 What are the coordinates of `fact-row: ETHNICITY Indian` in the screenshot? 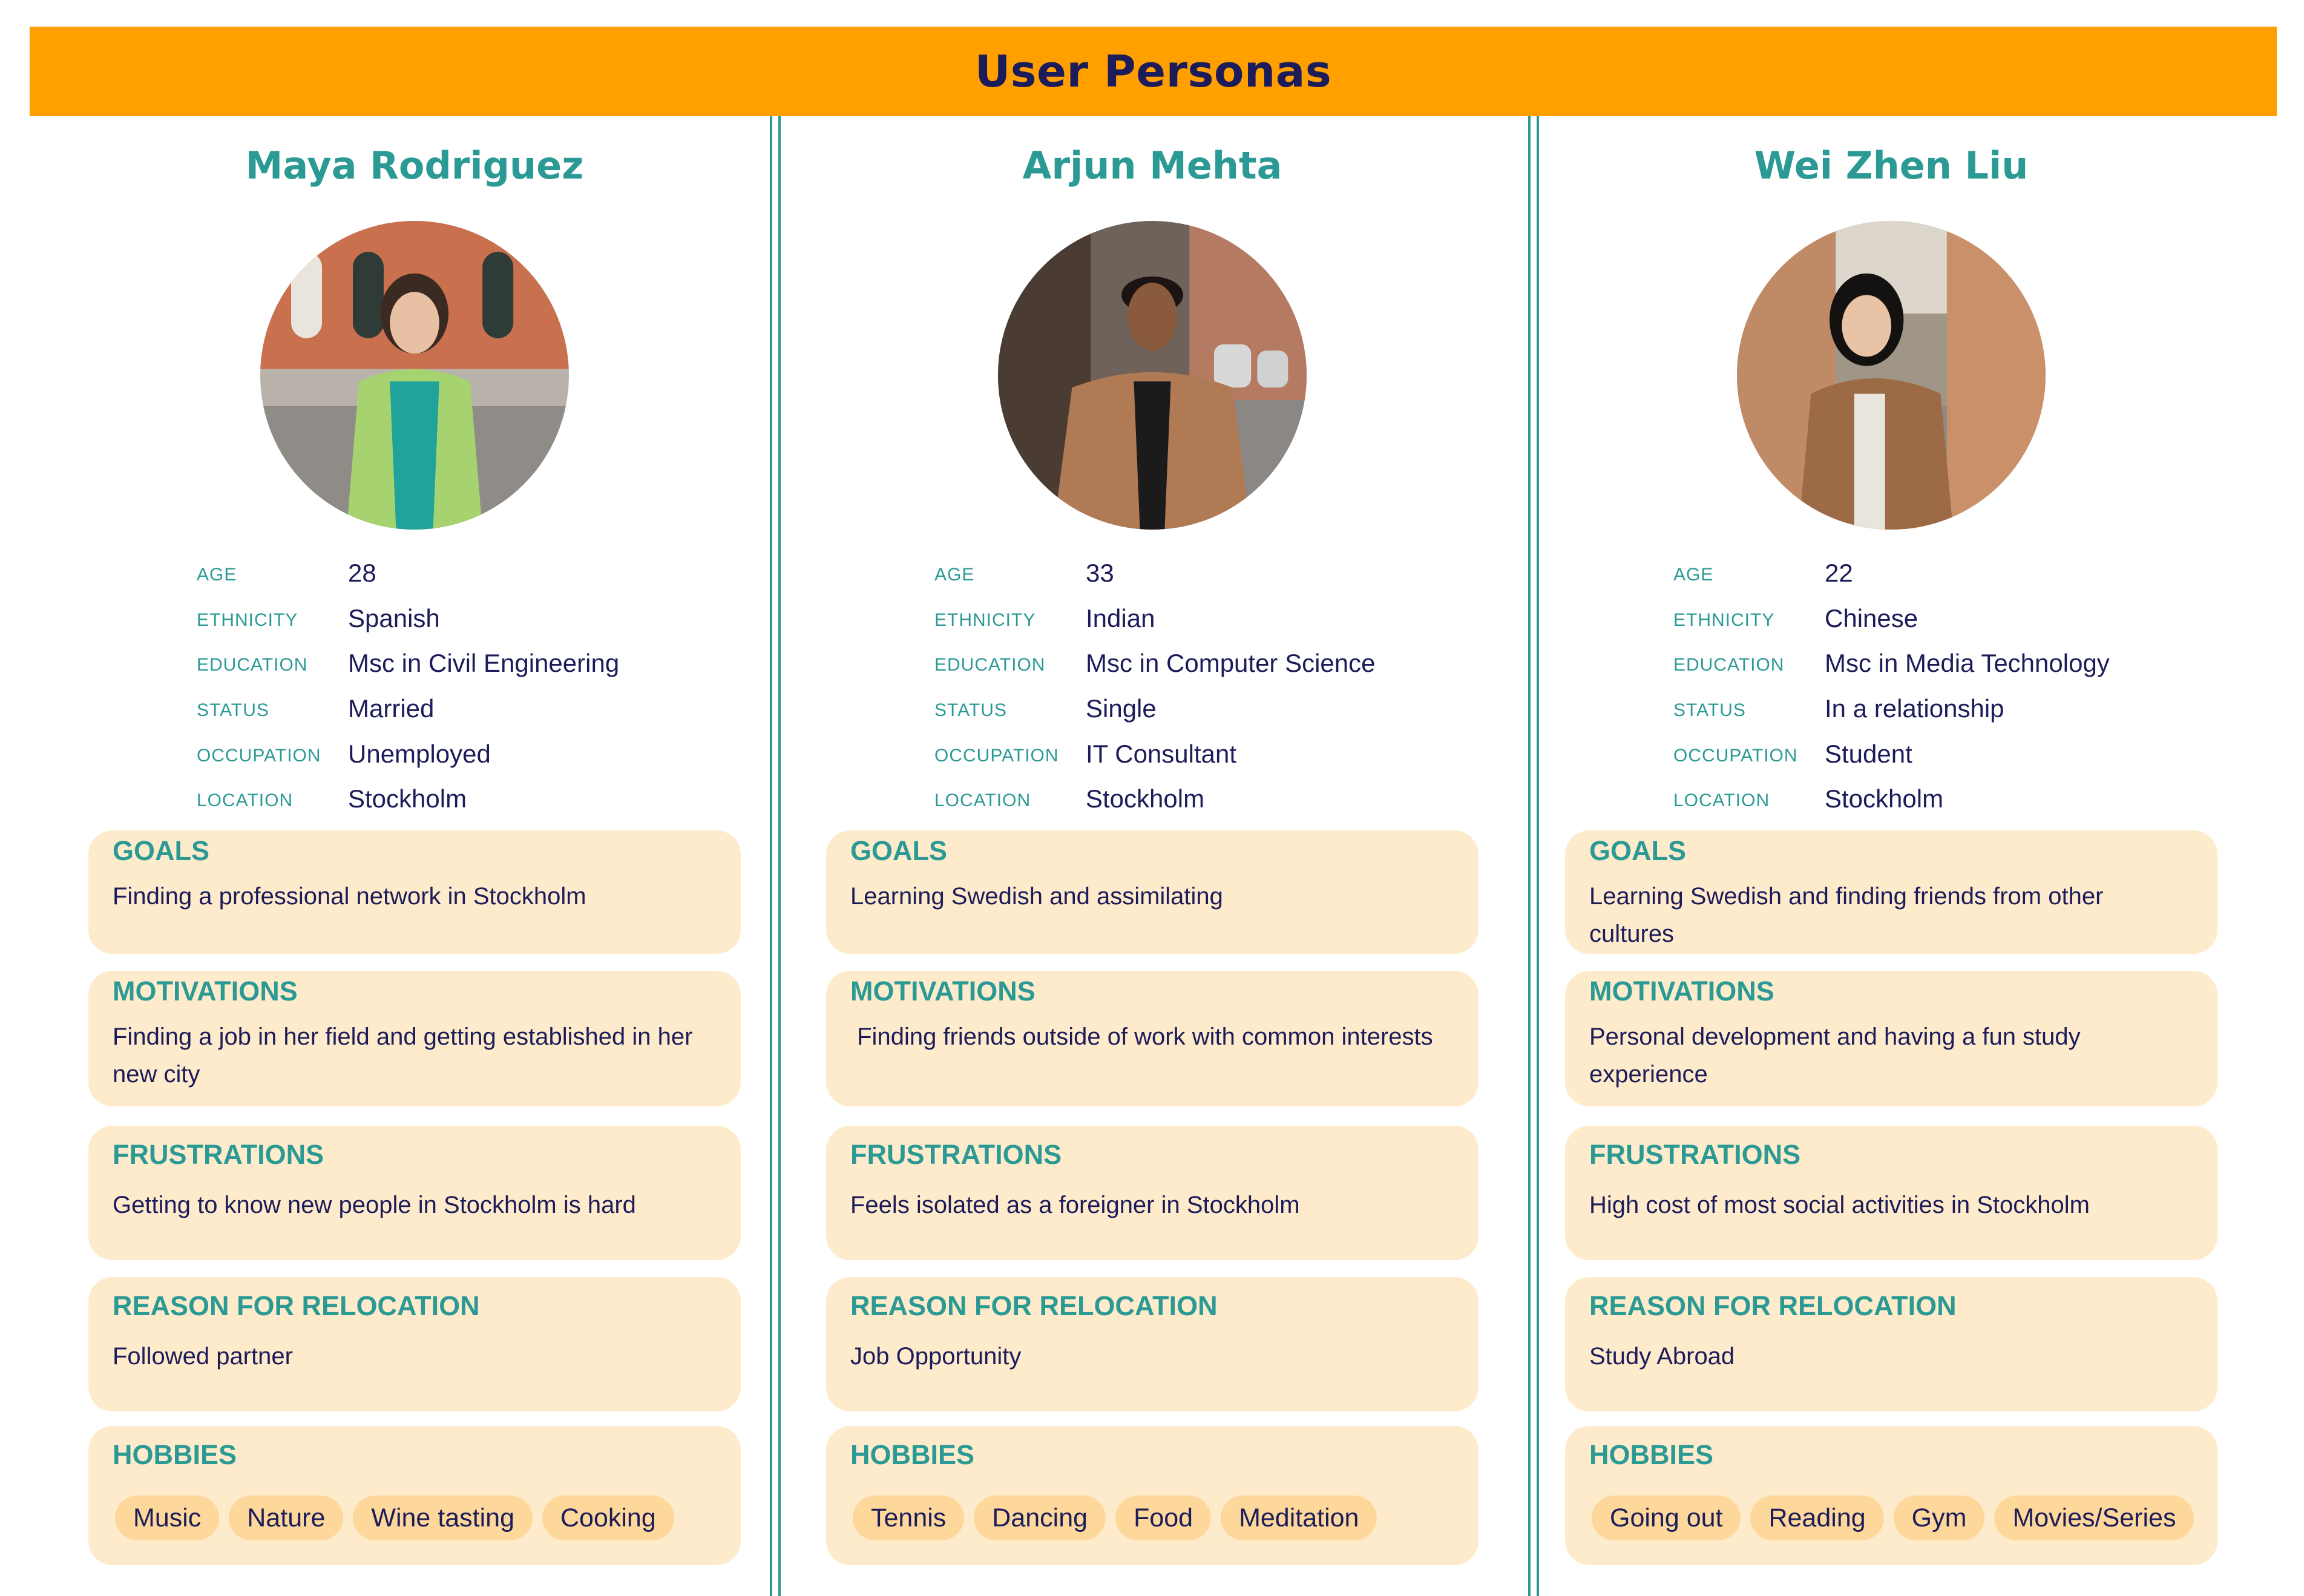 It's located at (1206, 619).